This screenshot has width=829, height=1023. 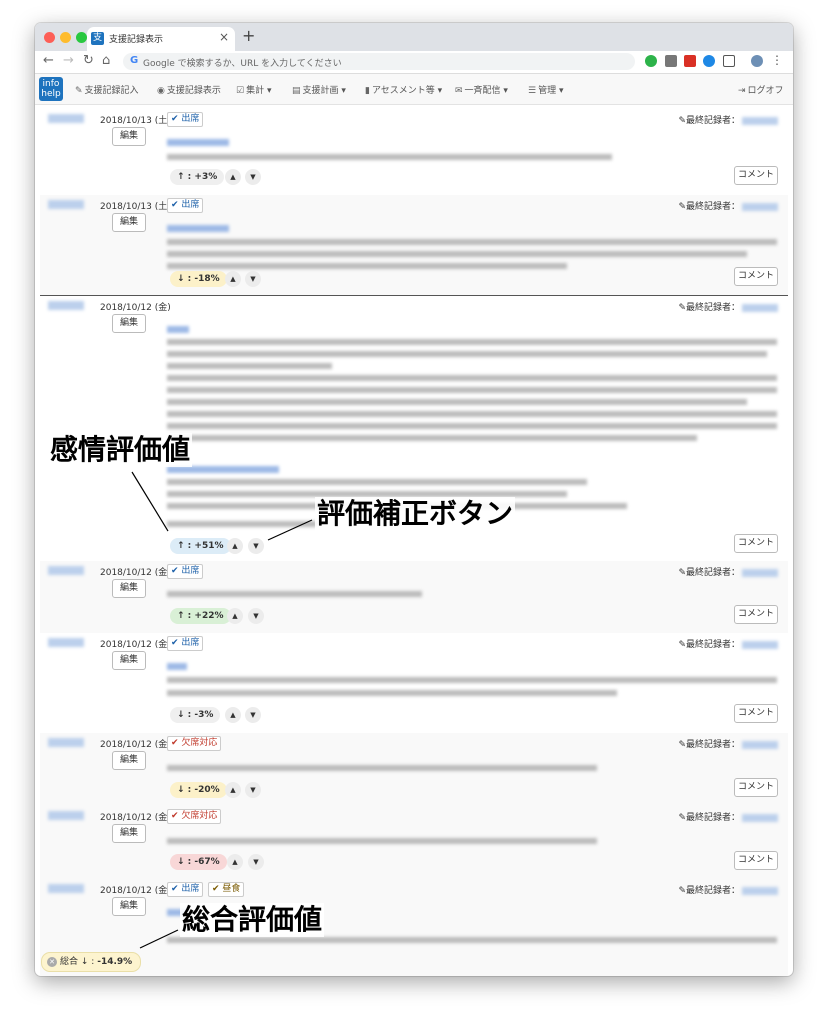 I want to click on emotion-value-callout: 感情評価値, so click(x=120, y=450).